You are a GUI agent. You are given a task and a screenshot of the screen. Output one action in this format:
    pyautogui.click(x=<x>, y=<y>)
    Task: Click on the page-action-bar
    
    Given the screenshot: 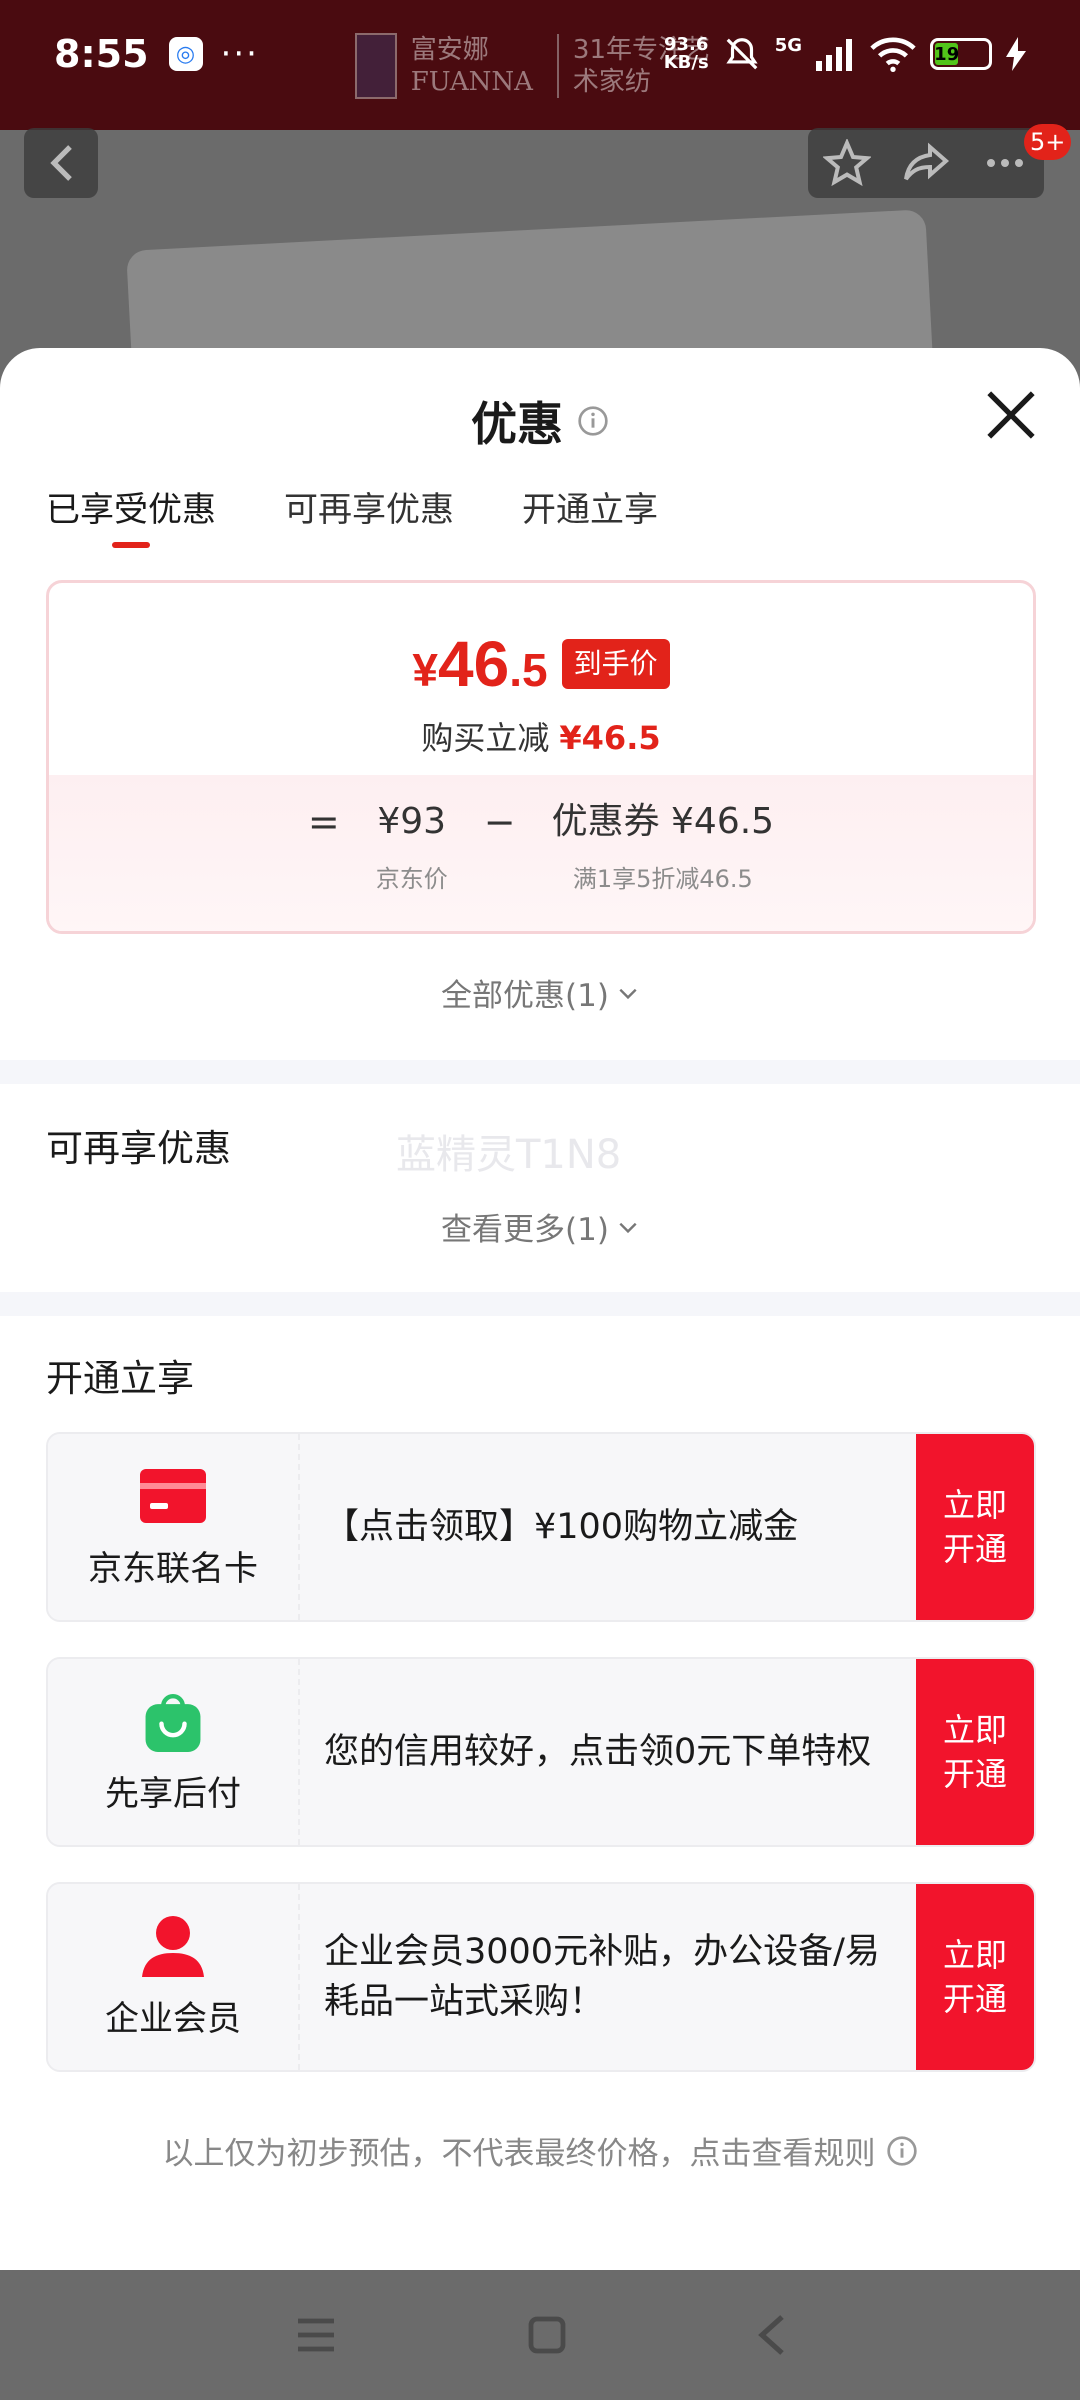 What is the action you would take?
    pyautogui.click(x=926, y=163)
    